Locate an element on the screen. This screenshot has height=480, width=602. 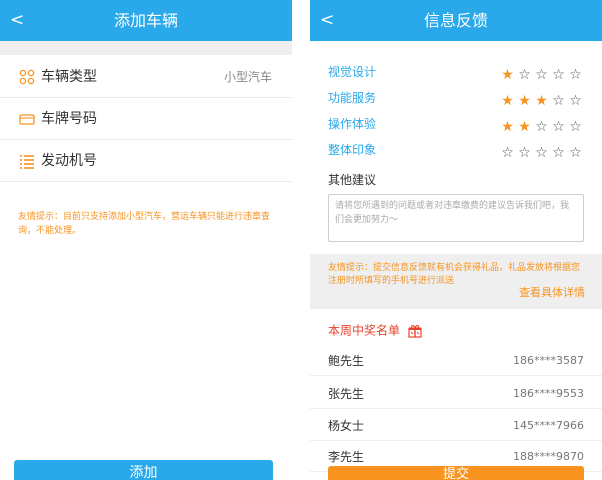
section-divider is located at coordinates (146, 48).